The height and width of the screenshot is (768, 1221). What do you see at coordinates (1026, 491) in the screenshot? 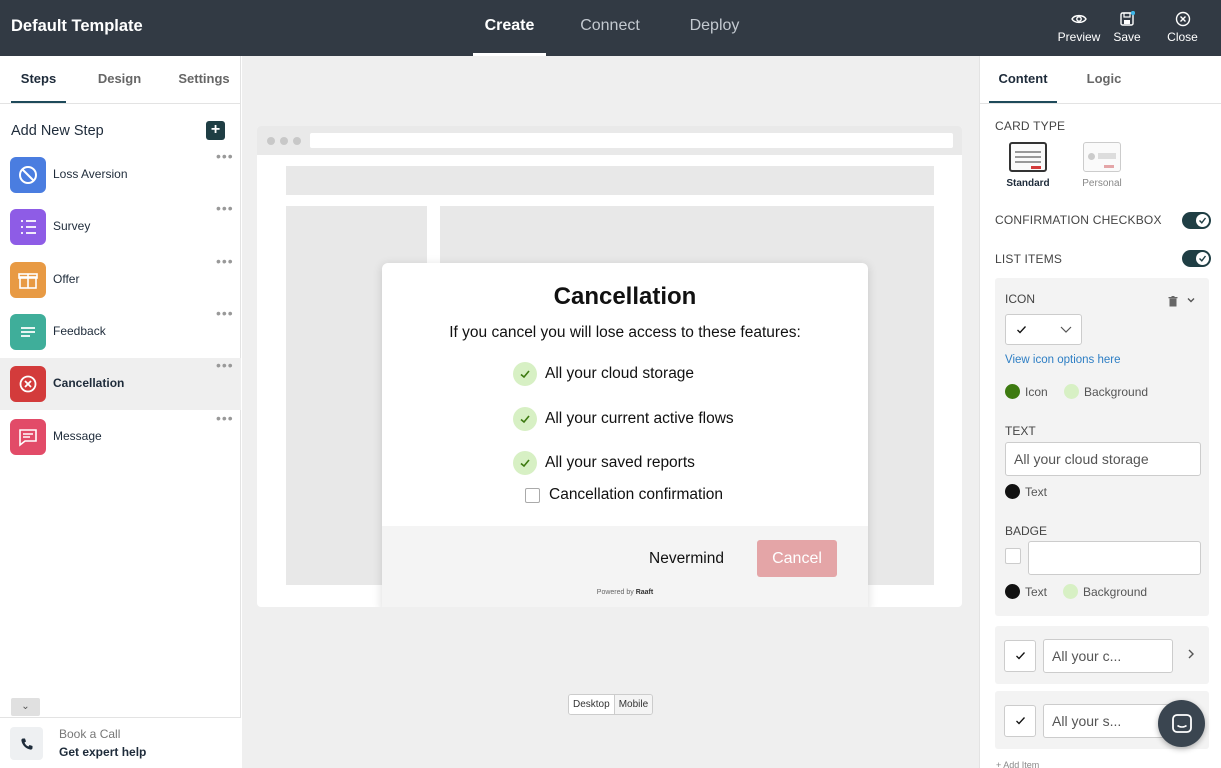
I see `text-color-swatch: Text` at bounding box center [1026, 491].